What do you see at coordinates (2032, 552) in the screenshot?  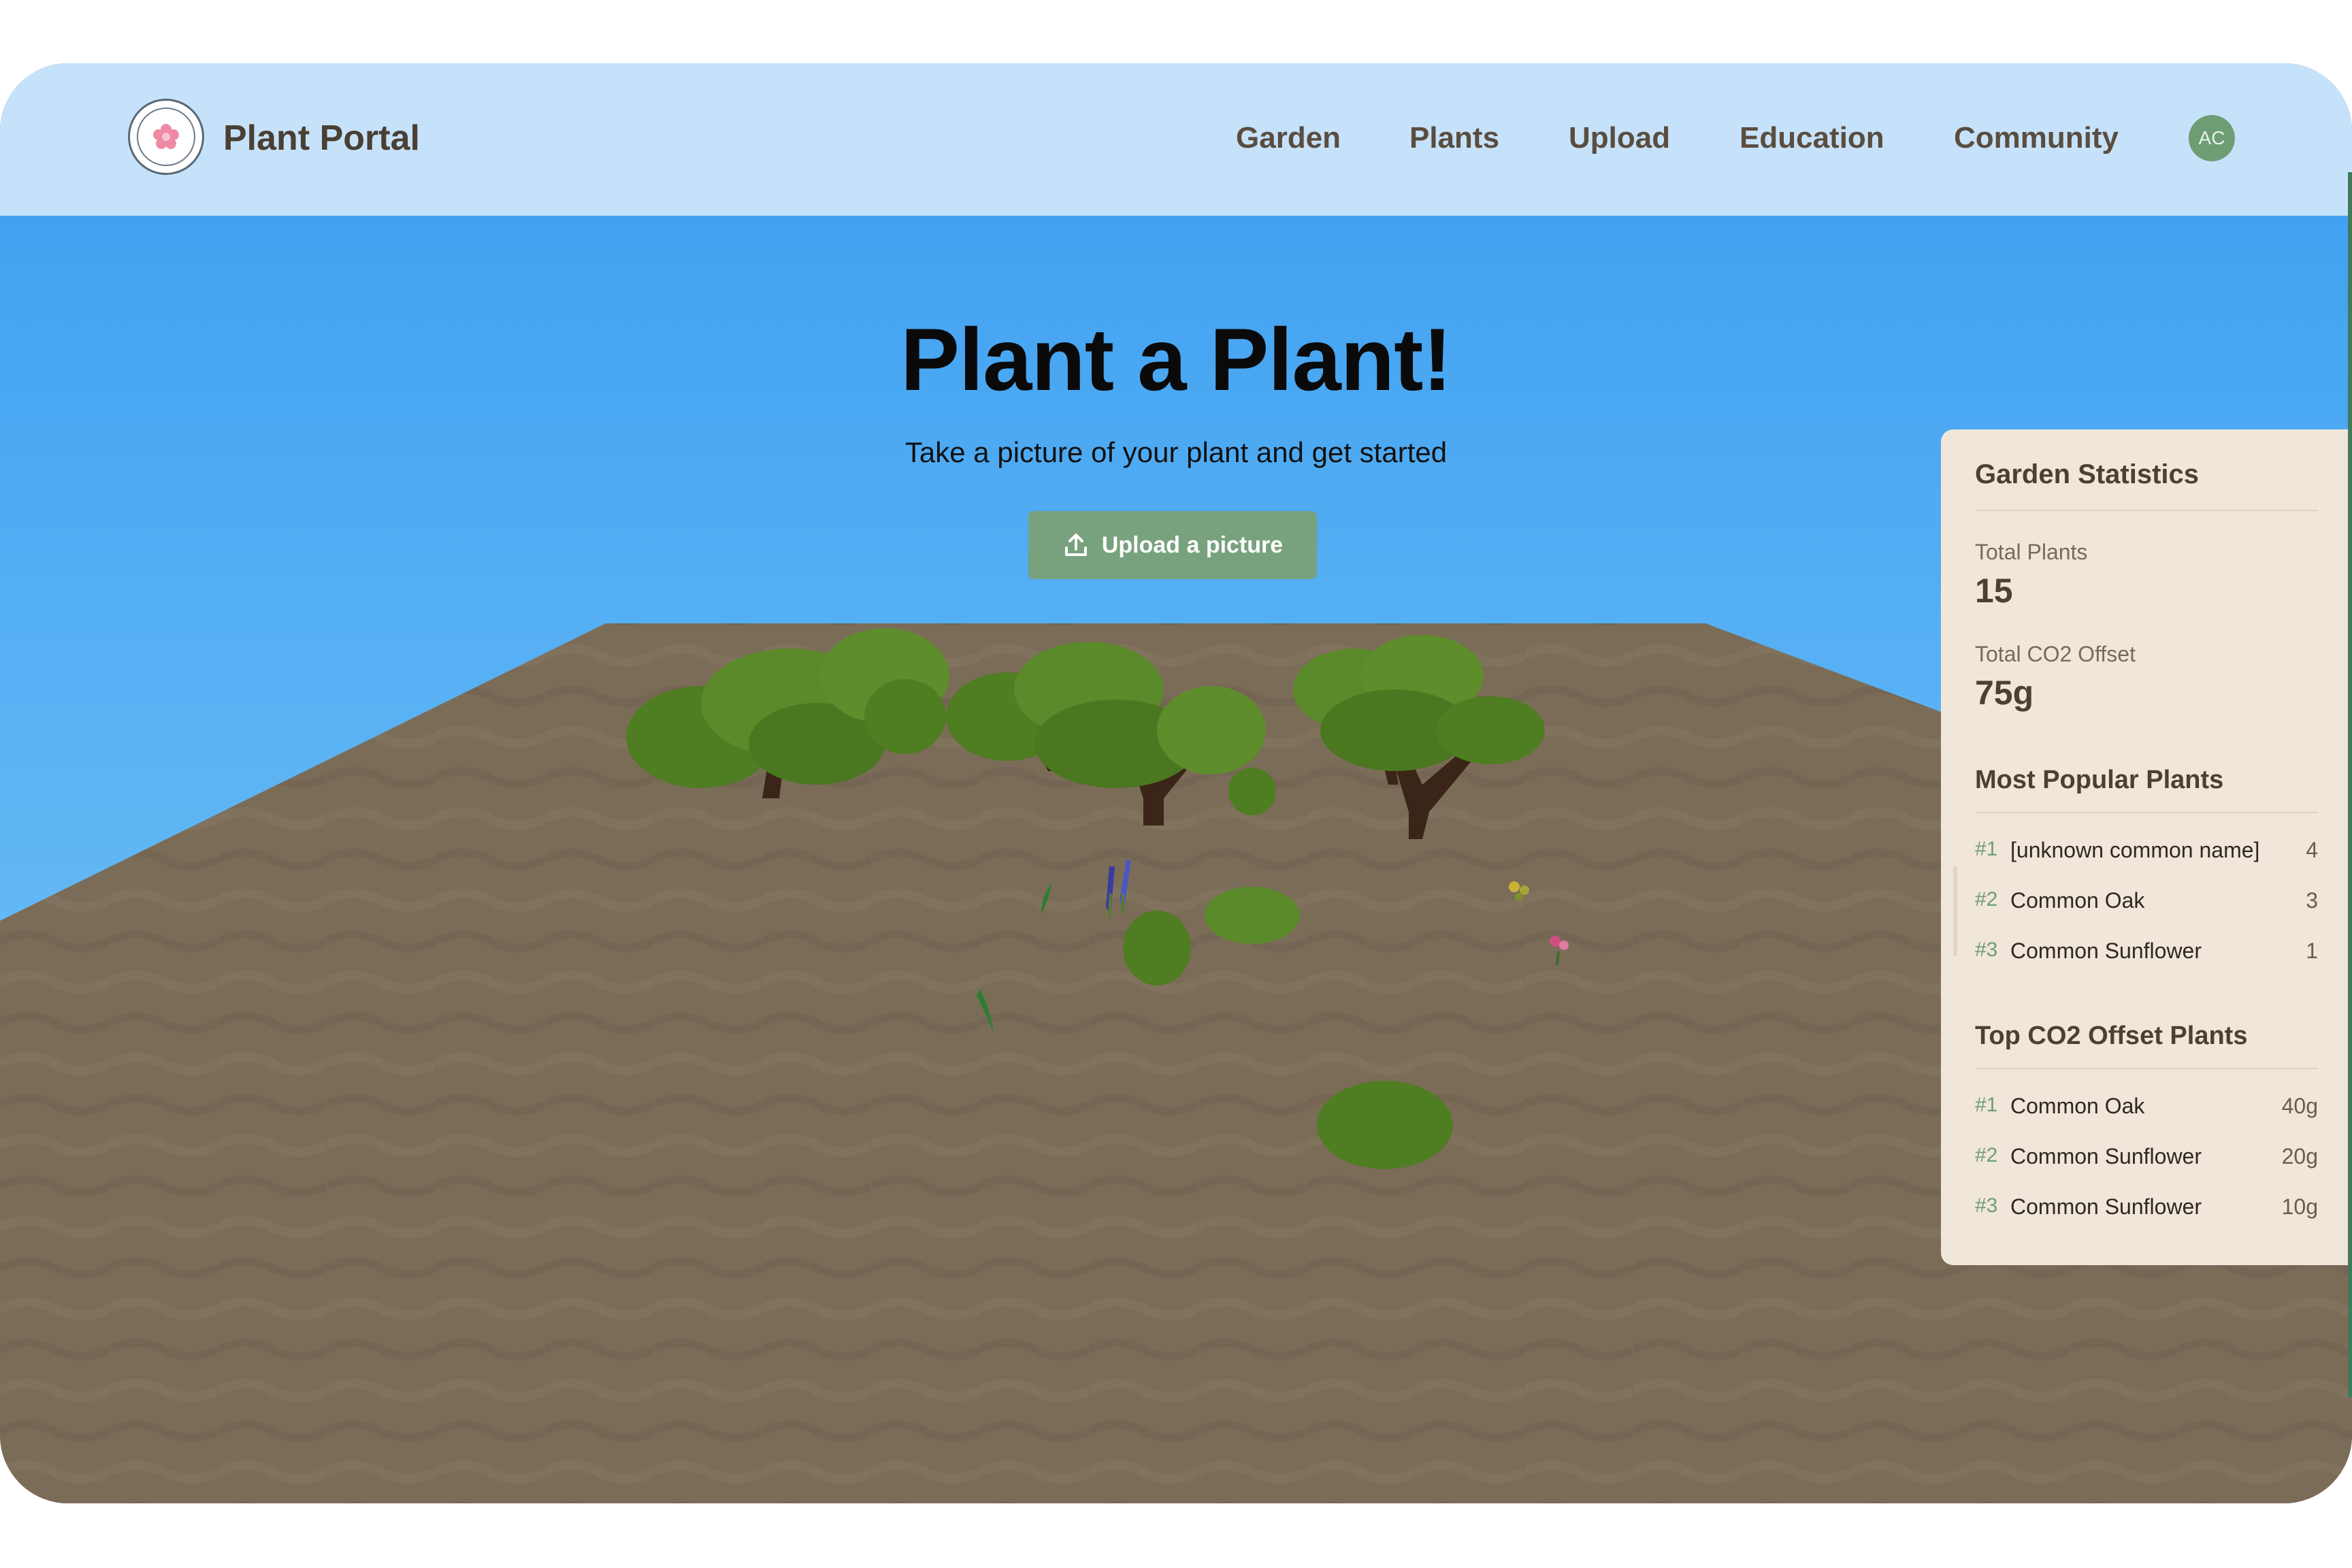 I see `total-plants-label: Total Plants` at bounding box center [2032, 552].